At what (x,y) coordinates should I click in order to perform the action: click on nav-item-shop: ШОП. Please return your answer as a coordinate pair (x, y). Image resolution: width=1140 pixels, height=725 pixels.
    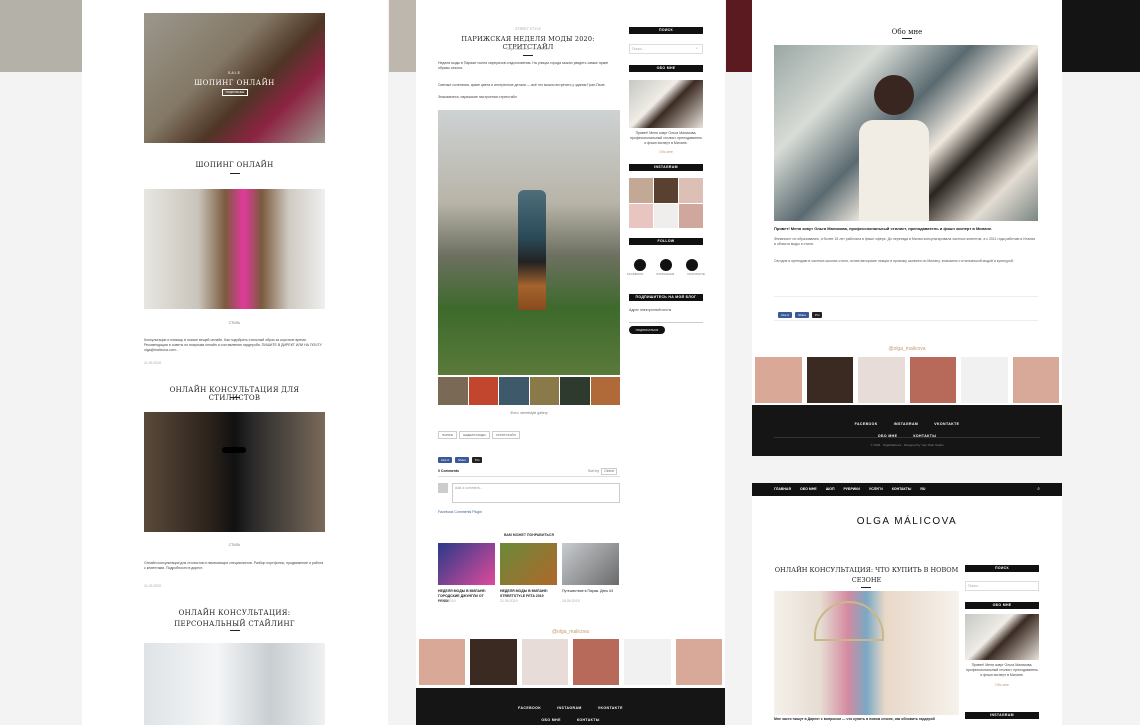
    Looking at the image, I should click on (830, 489).